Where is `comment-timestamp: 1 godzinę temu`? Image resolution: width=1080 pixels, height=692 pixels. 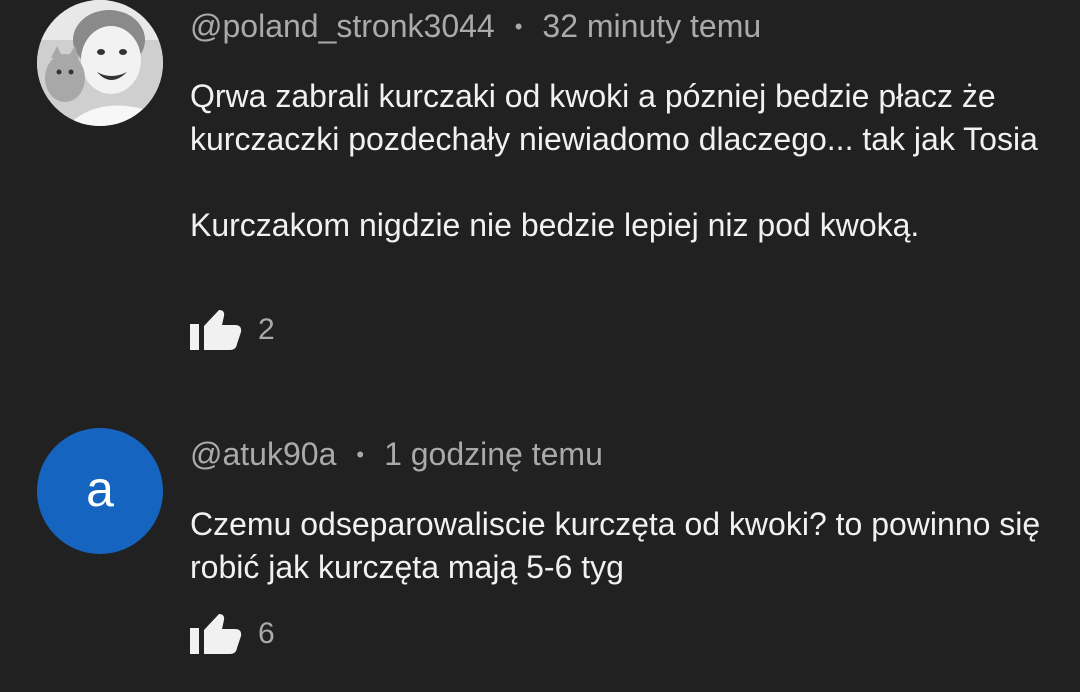 comment-timestamp: 1 godzinę temu is located at coordinates (493, 454).